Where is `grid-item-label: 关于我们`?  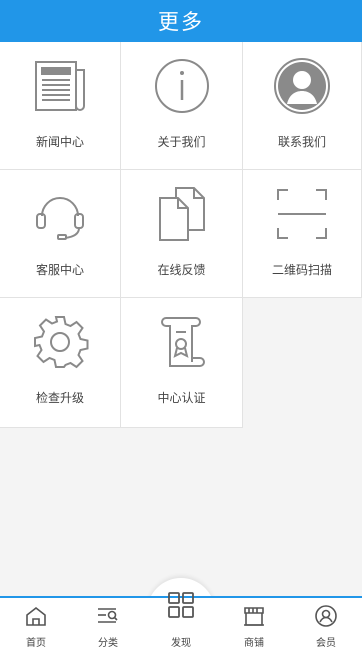
grid-item-label: 关于我们 is located at coordinates (181, 142).